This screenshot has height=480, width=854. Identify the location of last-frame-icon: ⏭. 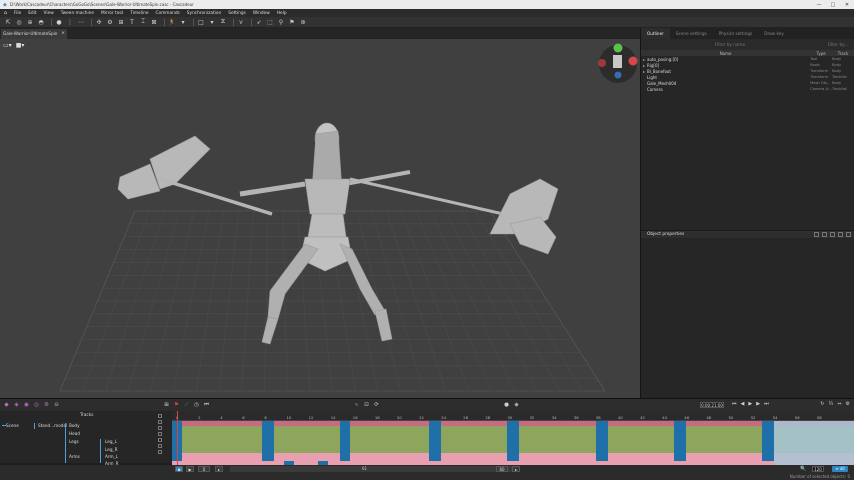
(766, 404).